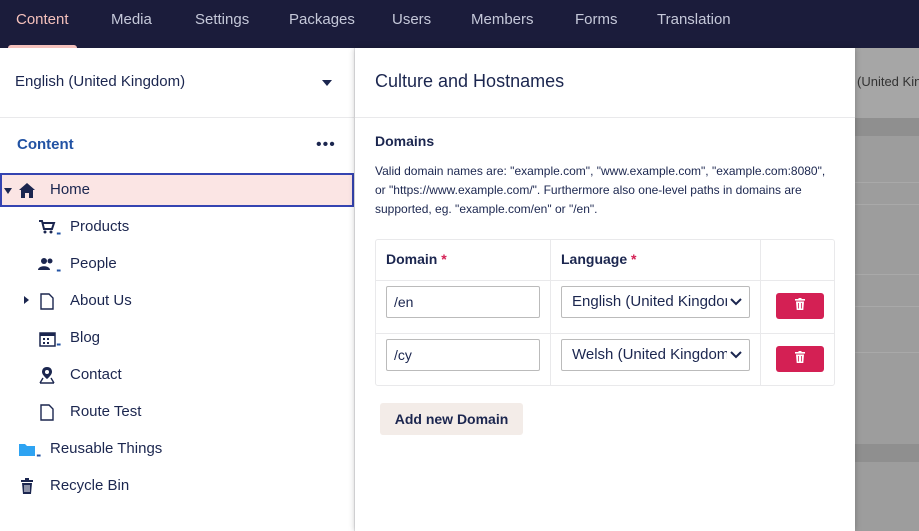 The width and height of the screenshot is (919, 531). I want to click on people-icon: ▪▪, so click(49, 265).